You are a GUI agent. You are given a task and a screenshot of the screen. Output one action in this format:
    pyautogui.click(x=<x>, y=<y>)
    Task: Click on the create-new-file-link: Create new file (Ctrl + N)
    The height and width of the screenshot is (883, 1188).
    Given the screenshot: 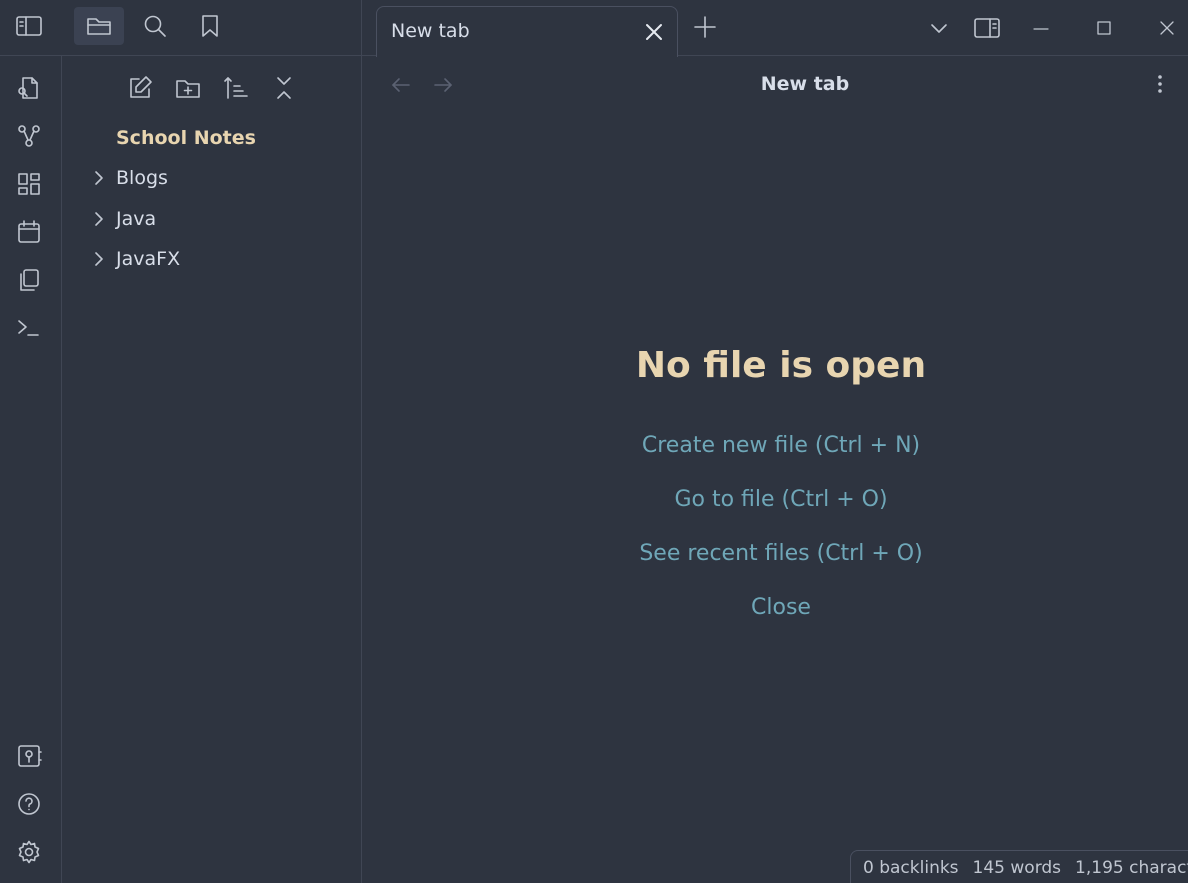 What is the action you would take?
    pyautogui.click(x=775, y=445)
    